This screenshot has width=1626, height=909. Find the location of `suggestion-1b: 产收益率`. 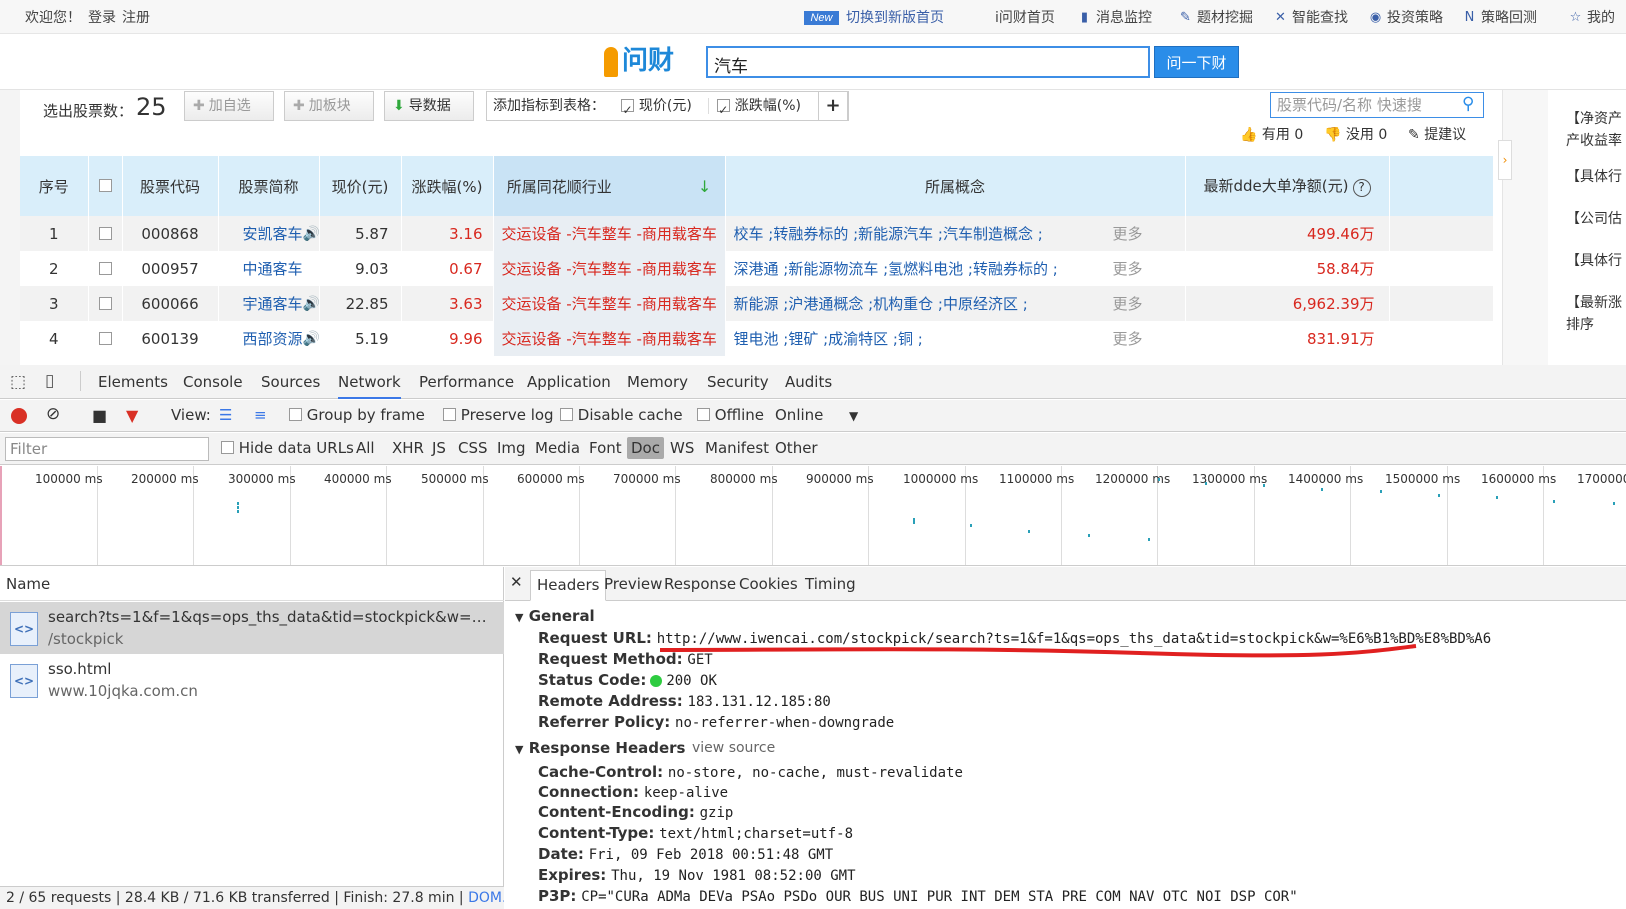

suggestion-1b: 产收益率 is located at coordinates (1594, 140).